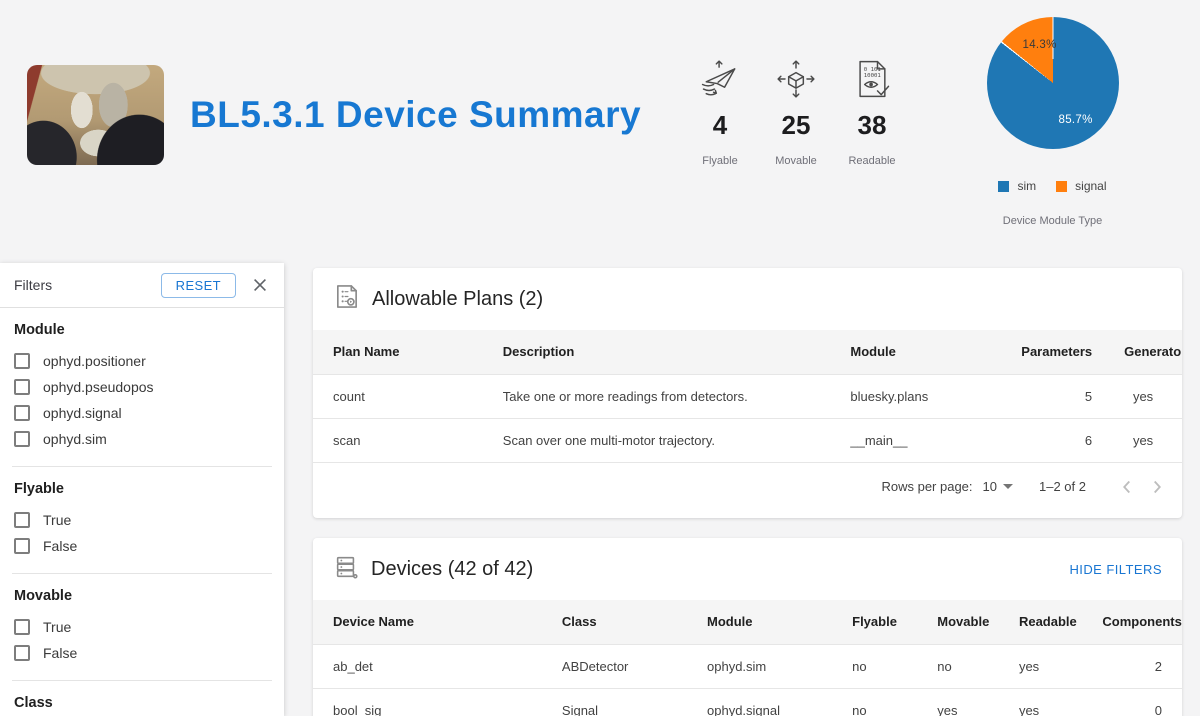  I want to click on cell-module: ophyd.signal, so click(764, 701).